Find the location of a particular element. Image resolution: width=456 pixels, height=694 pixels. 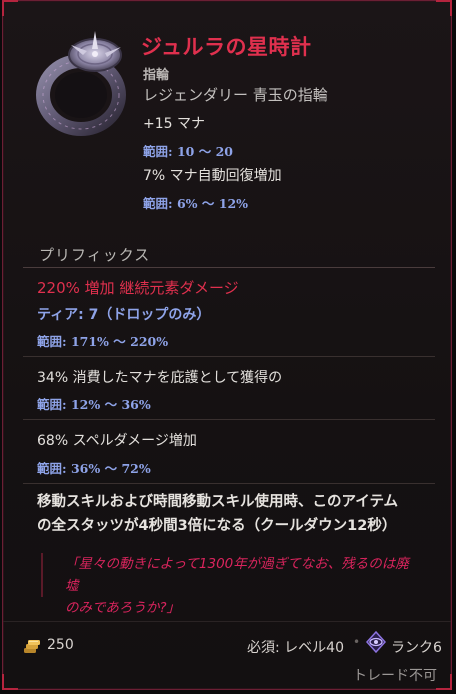

prefix-range: 範囲: 12% 〜 36% is located at coordinates (94, 404).